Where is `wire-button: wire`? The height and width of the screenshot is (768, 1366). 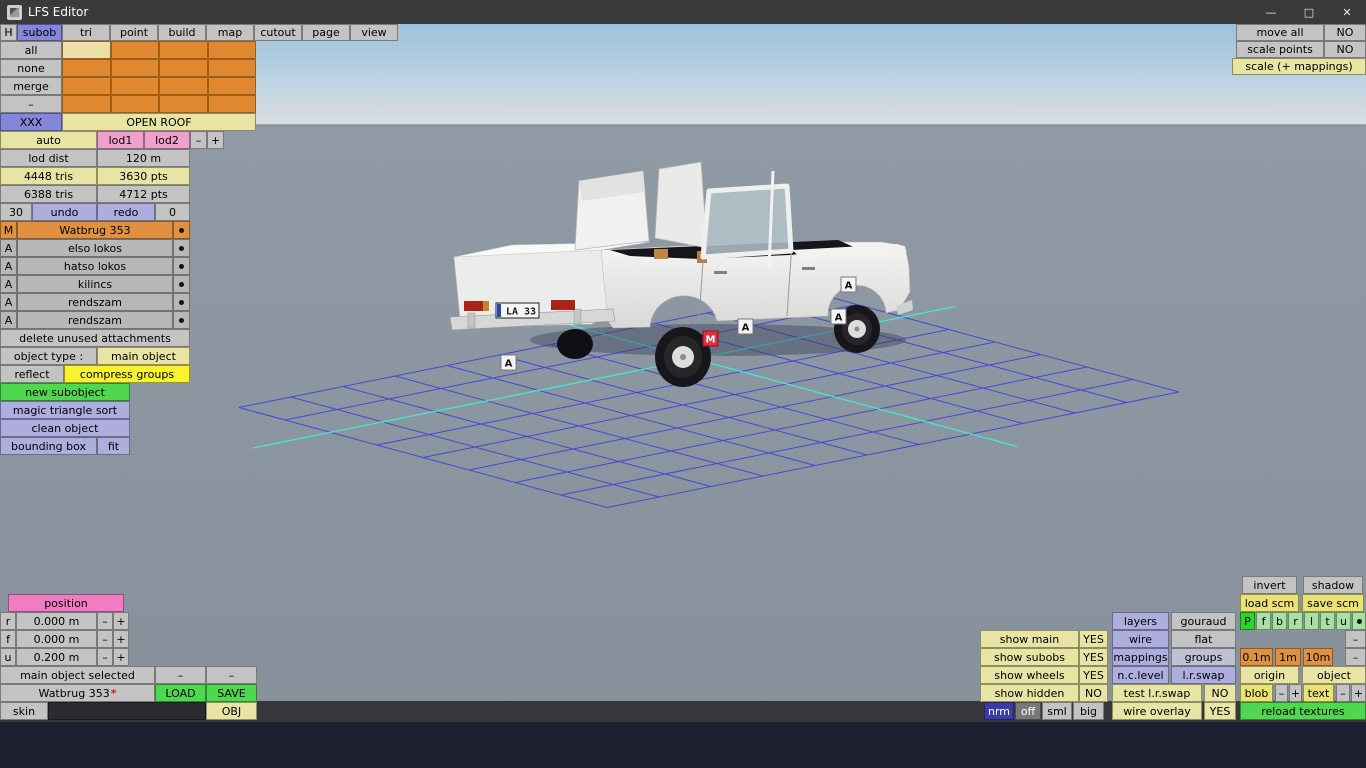 wire-button: wire is located at coordinates (1140, 639).